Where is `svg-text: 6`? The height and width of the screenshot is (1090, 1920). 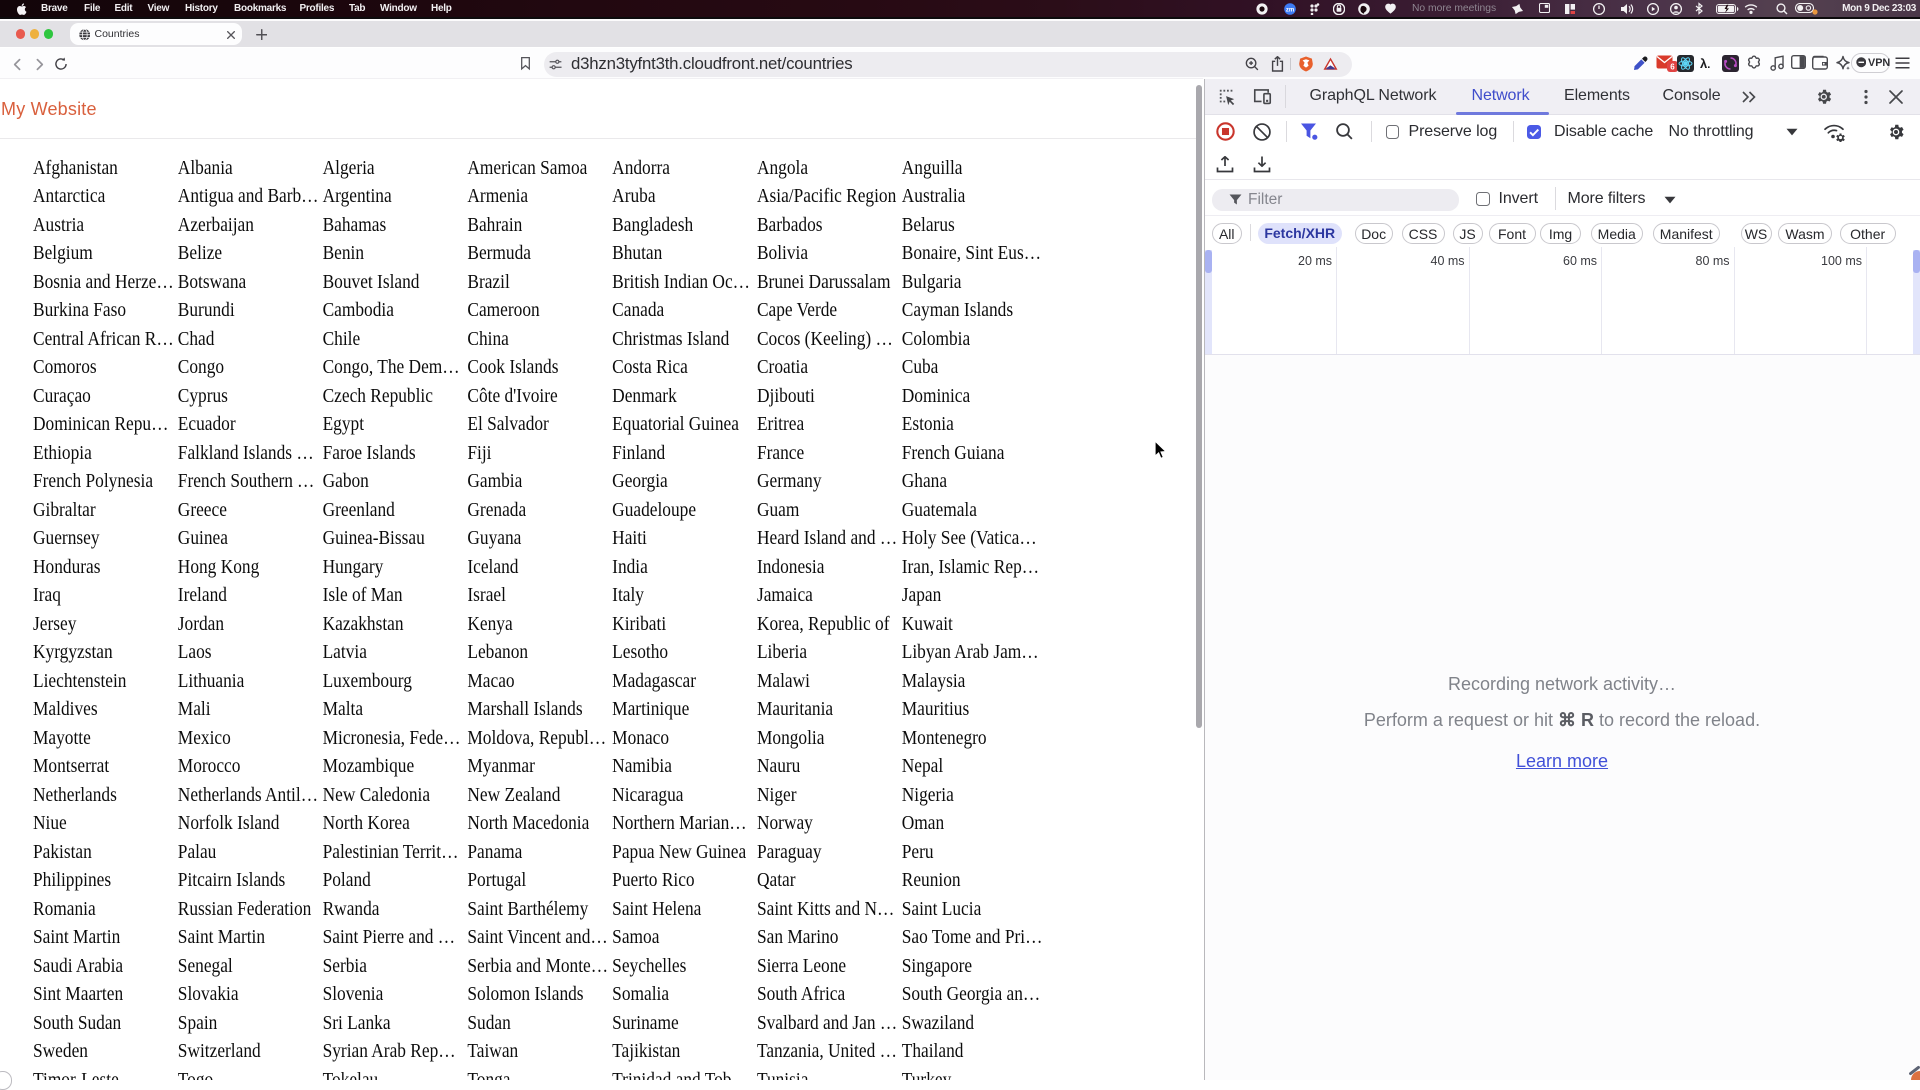
svg-text: 6 is located at coordinates (1672, 66).